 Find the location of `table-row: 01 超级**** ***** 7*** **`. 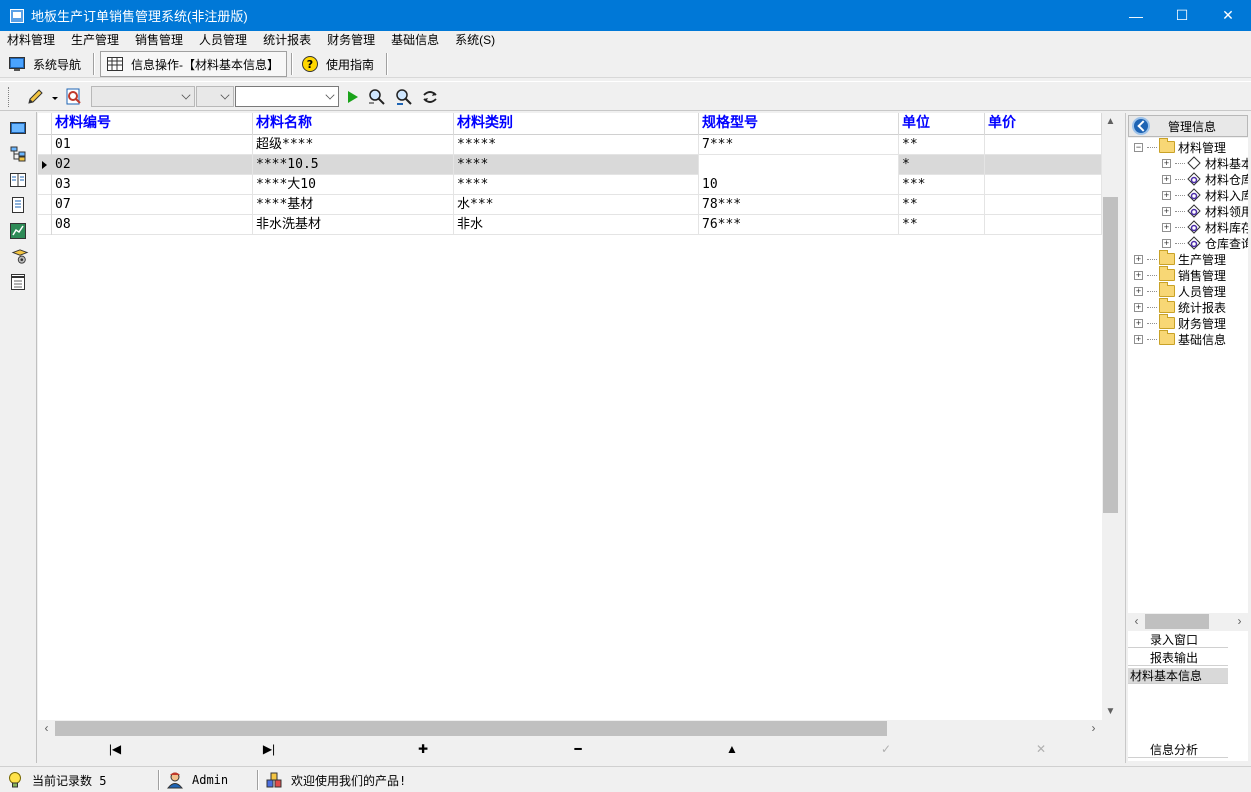

table-row: 01 超级**** ***** 7*** ** is located at coordinates (570, 145).